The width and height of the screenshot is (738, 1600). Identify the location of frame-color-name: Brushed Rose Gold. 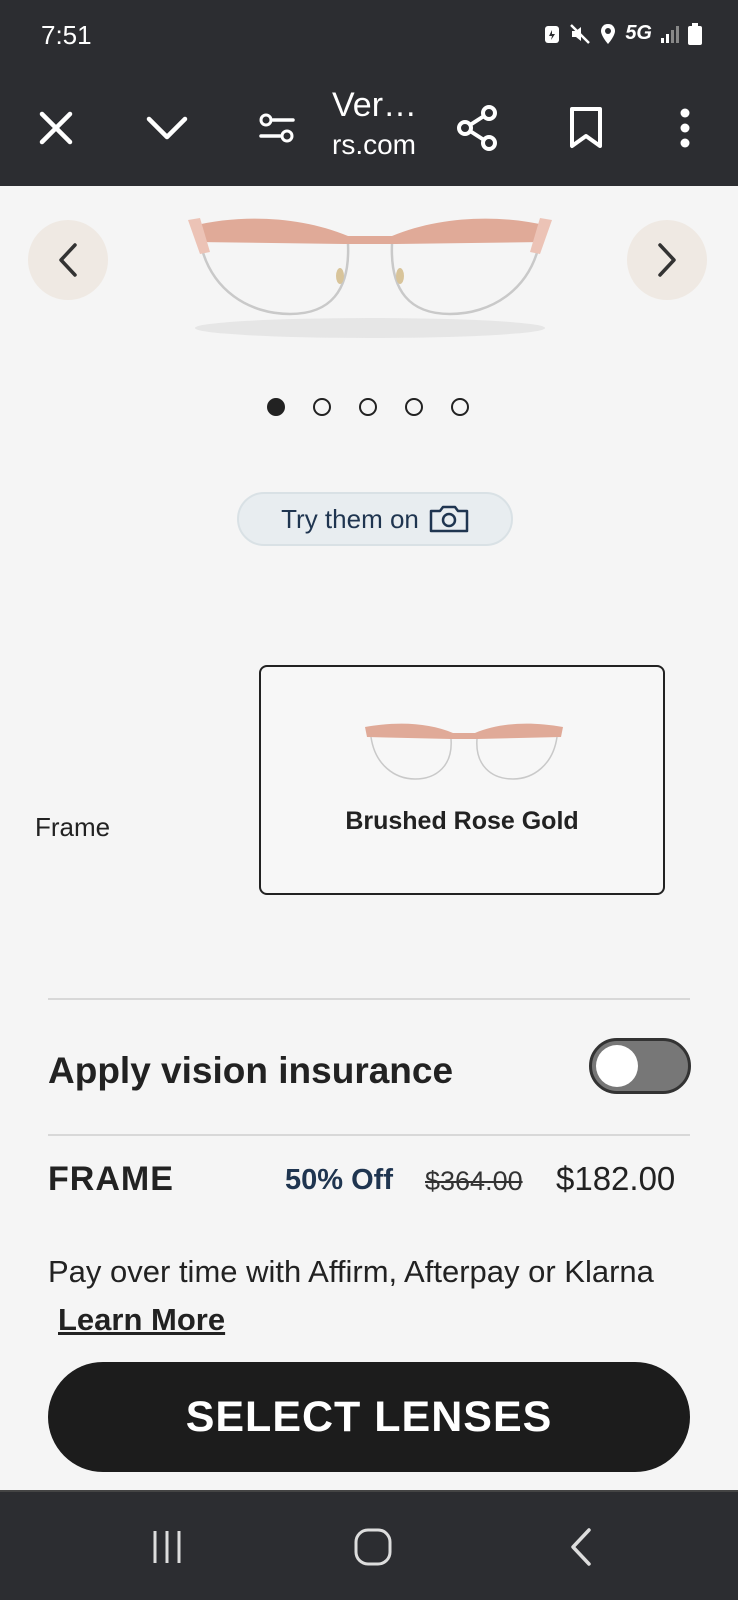
(462, 821).